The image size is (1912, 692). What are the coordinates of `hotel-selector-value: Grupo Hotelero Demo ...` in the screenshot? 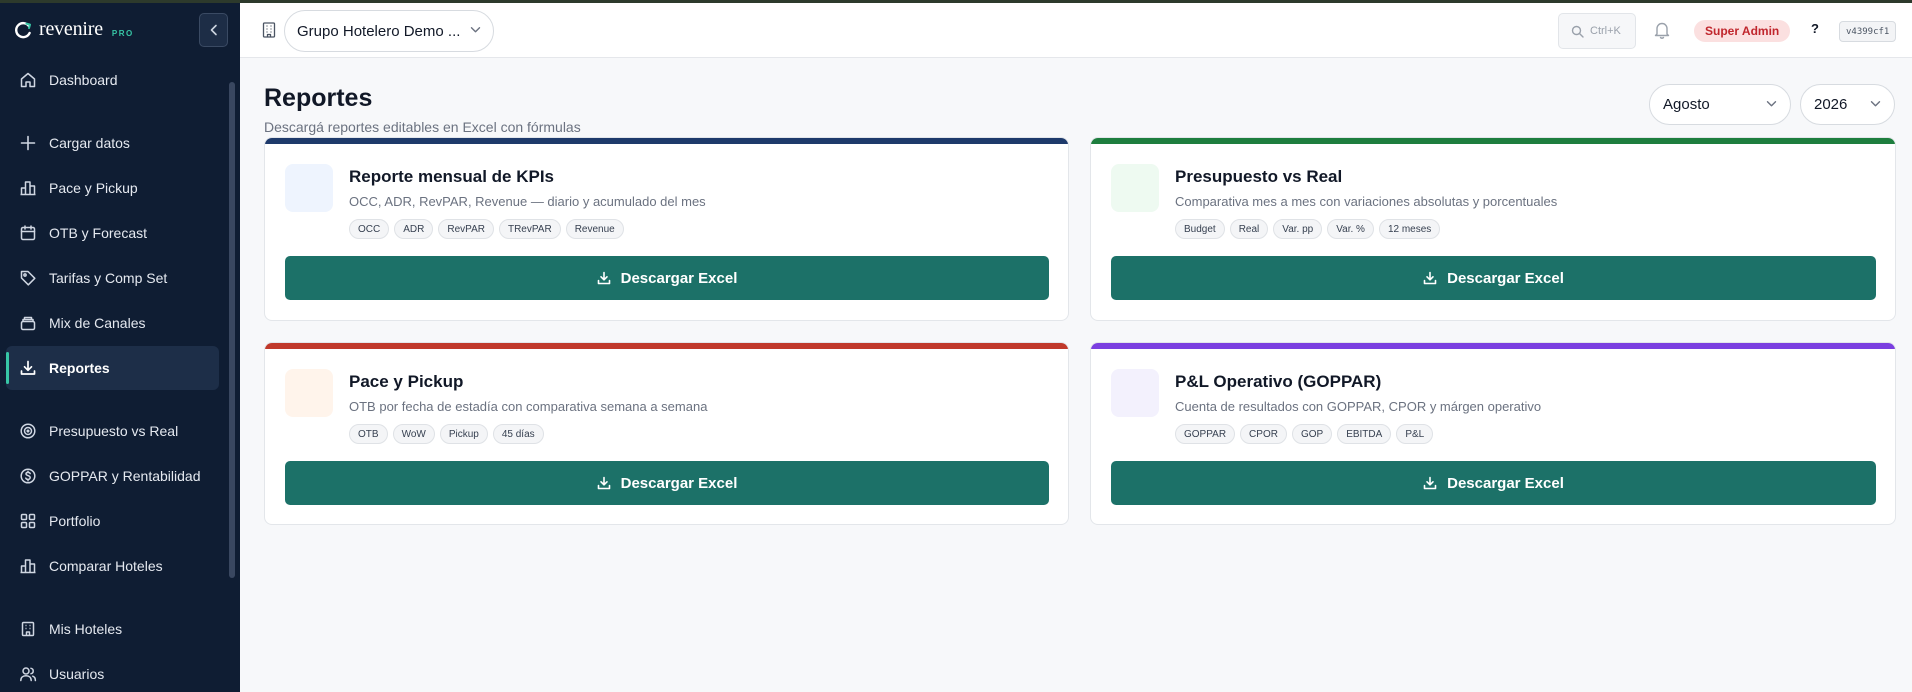 It's located at (379, 31).